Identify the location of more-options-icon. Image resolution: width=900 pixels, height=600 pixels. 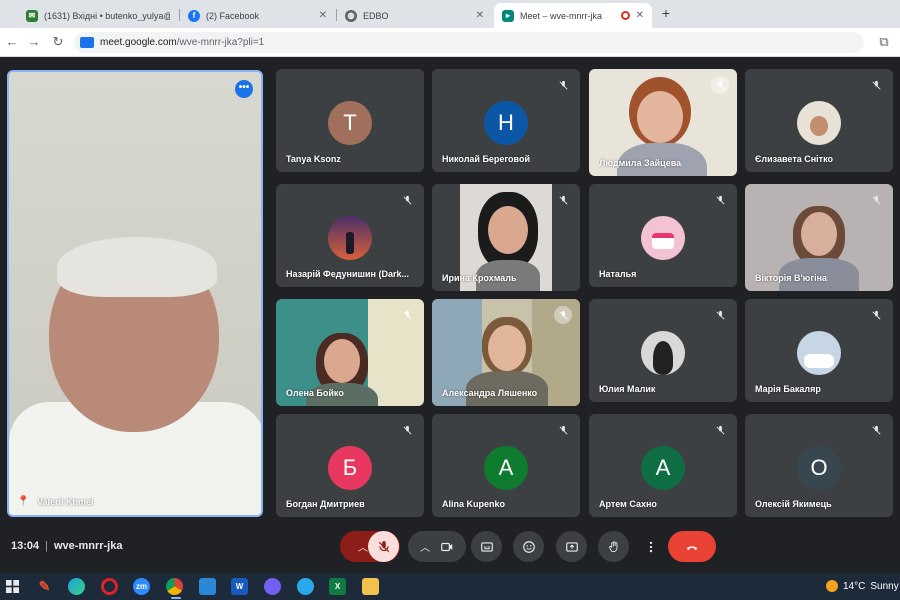
(651, 546).